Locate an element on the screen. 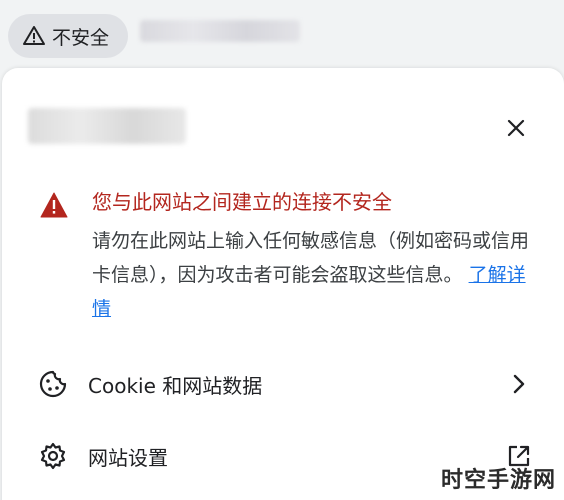 This screenshot has height=500, width=564. security-chip-label: 不安全 is located at coordinates (81, 37).